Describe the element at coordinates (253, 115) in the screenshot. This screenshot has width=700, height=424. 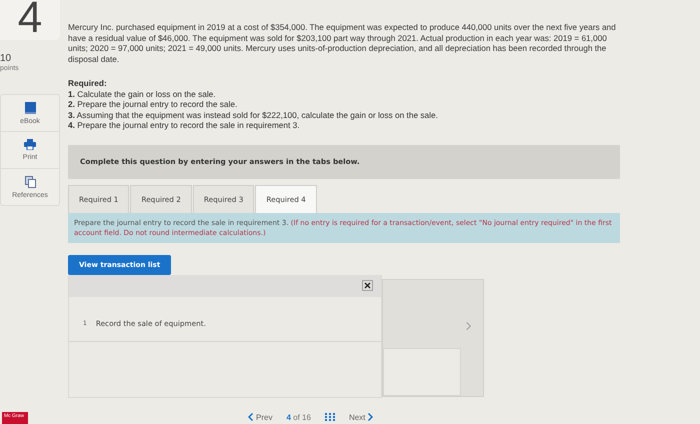
I see `requirement-item: 3. Assuming that the equipment was instead sold for $222,100, calculate the gain or loss on the sale.` at that location.